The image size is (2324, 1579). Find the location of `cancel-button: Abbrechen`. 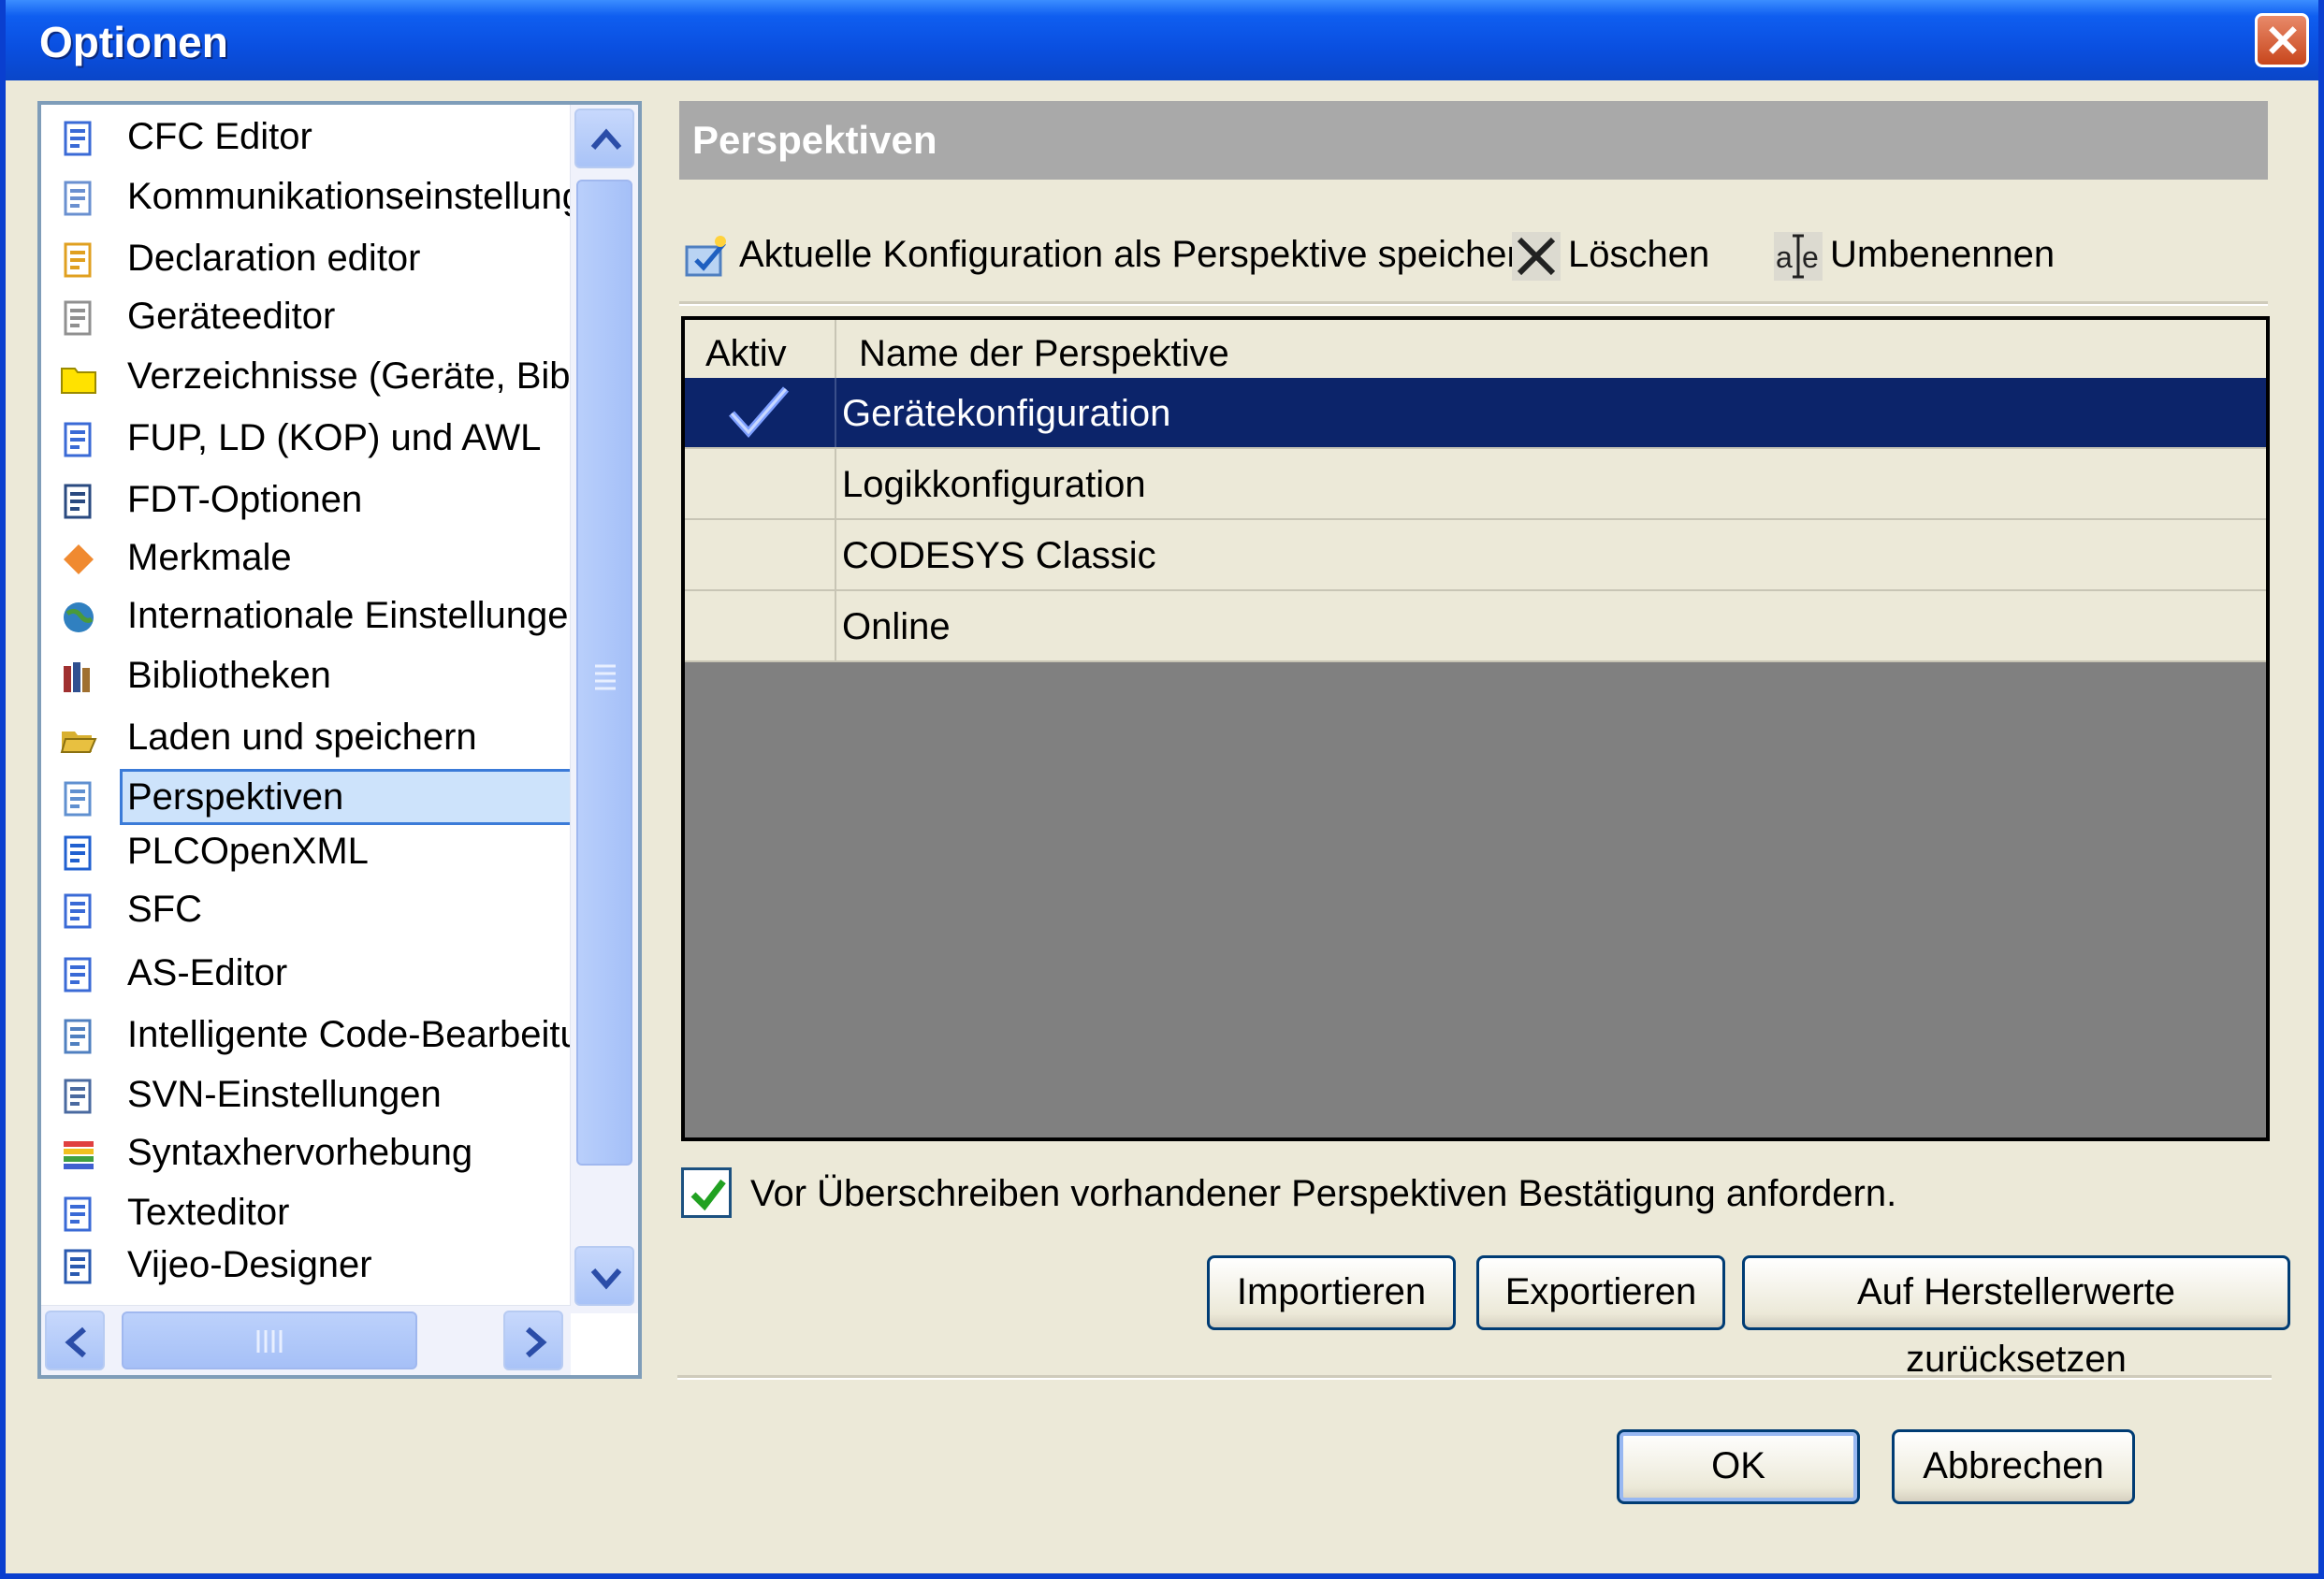

cancel-button: Abbrechen is located at coordinates (2014, 1466).